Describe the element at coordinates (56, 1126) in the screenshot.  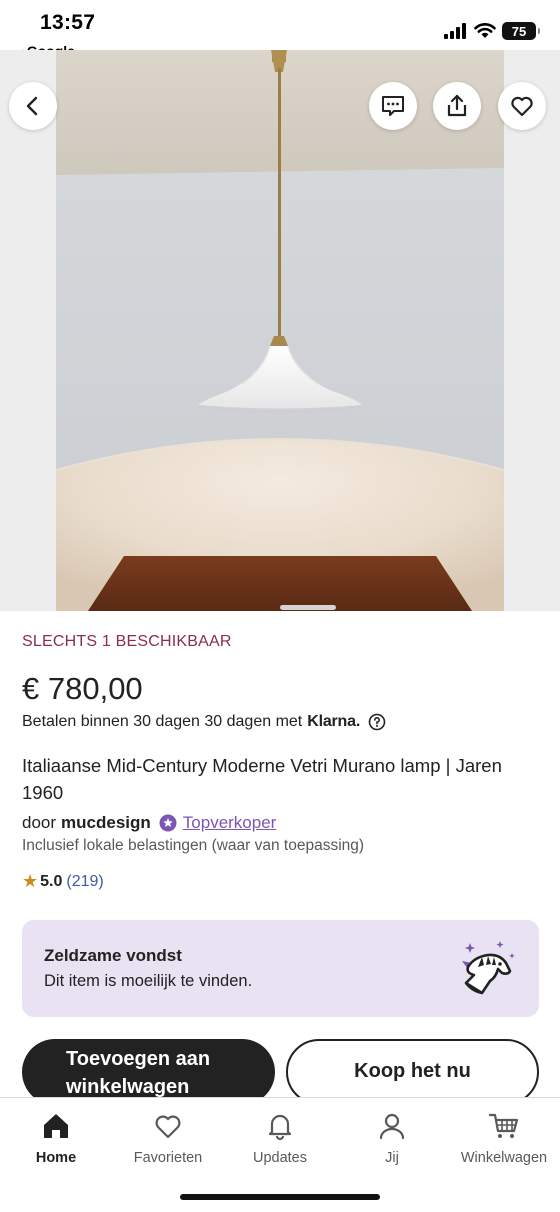
I see `home-icon` at that location.